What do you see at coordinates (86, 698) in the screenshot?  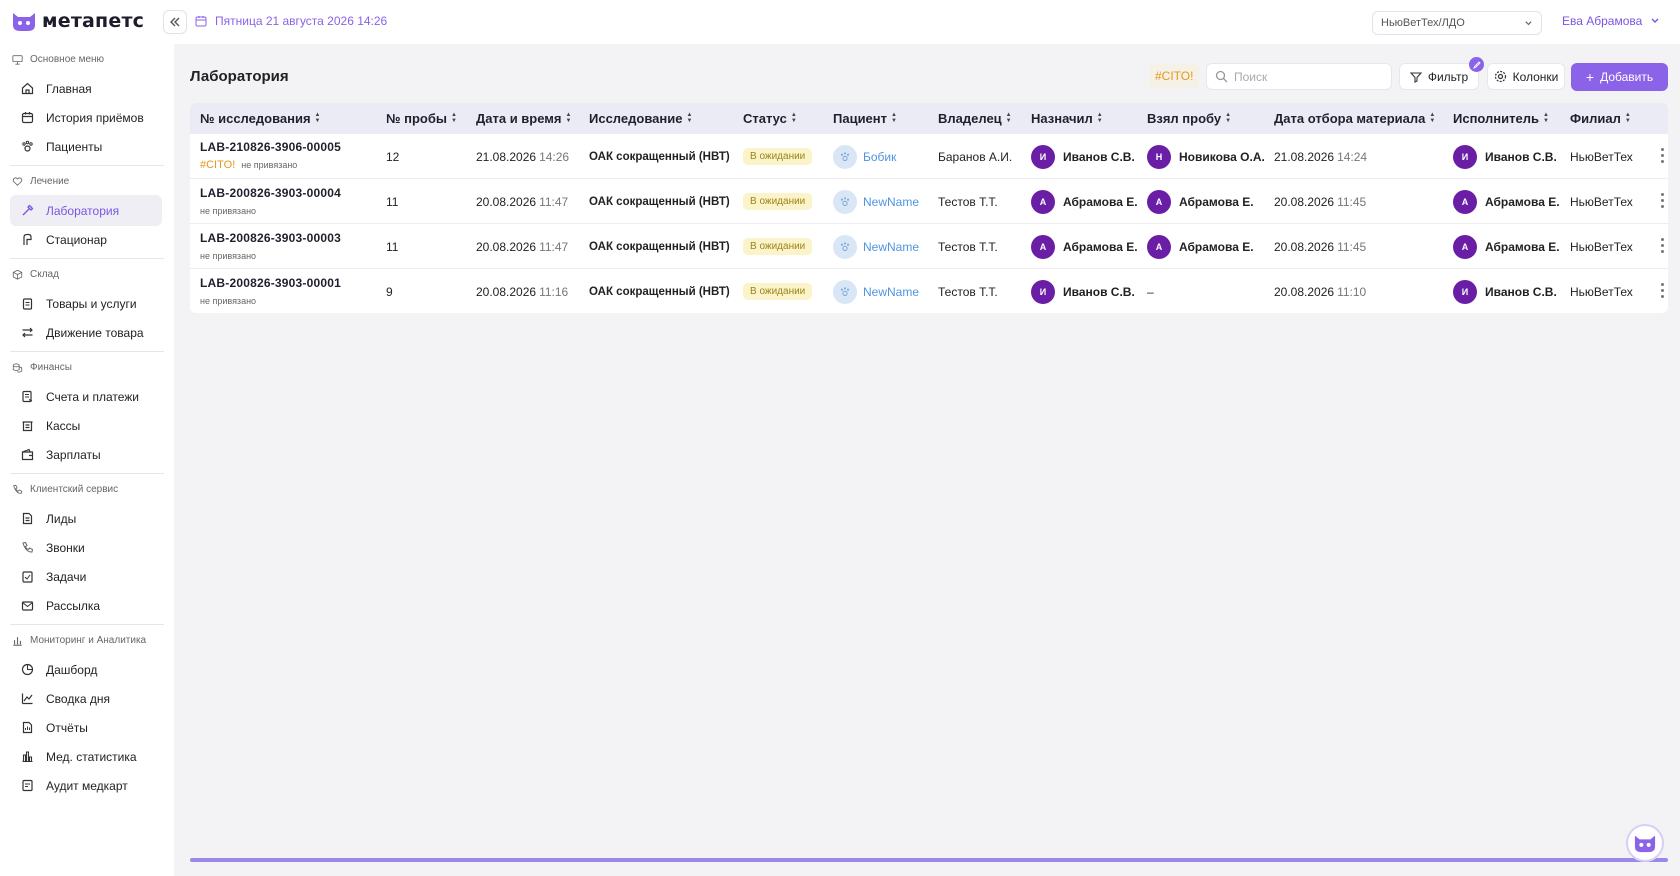 I see `sidebar-item: Сводка дня` at bounding box center [86, 698].